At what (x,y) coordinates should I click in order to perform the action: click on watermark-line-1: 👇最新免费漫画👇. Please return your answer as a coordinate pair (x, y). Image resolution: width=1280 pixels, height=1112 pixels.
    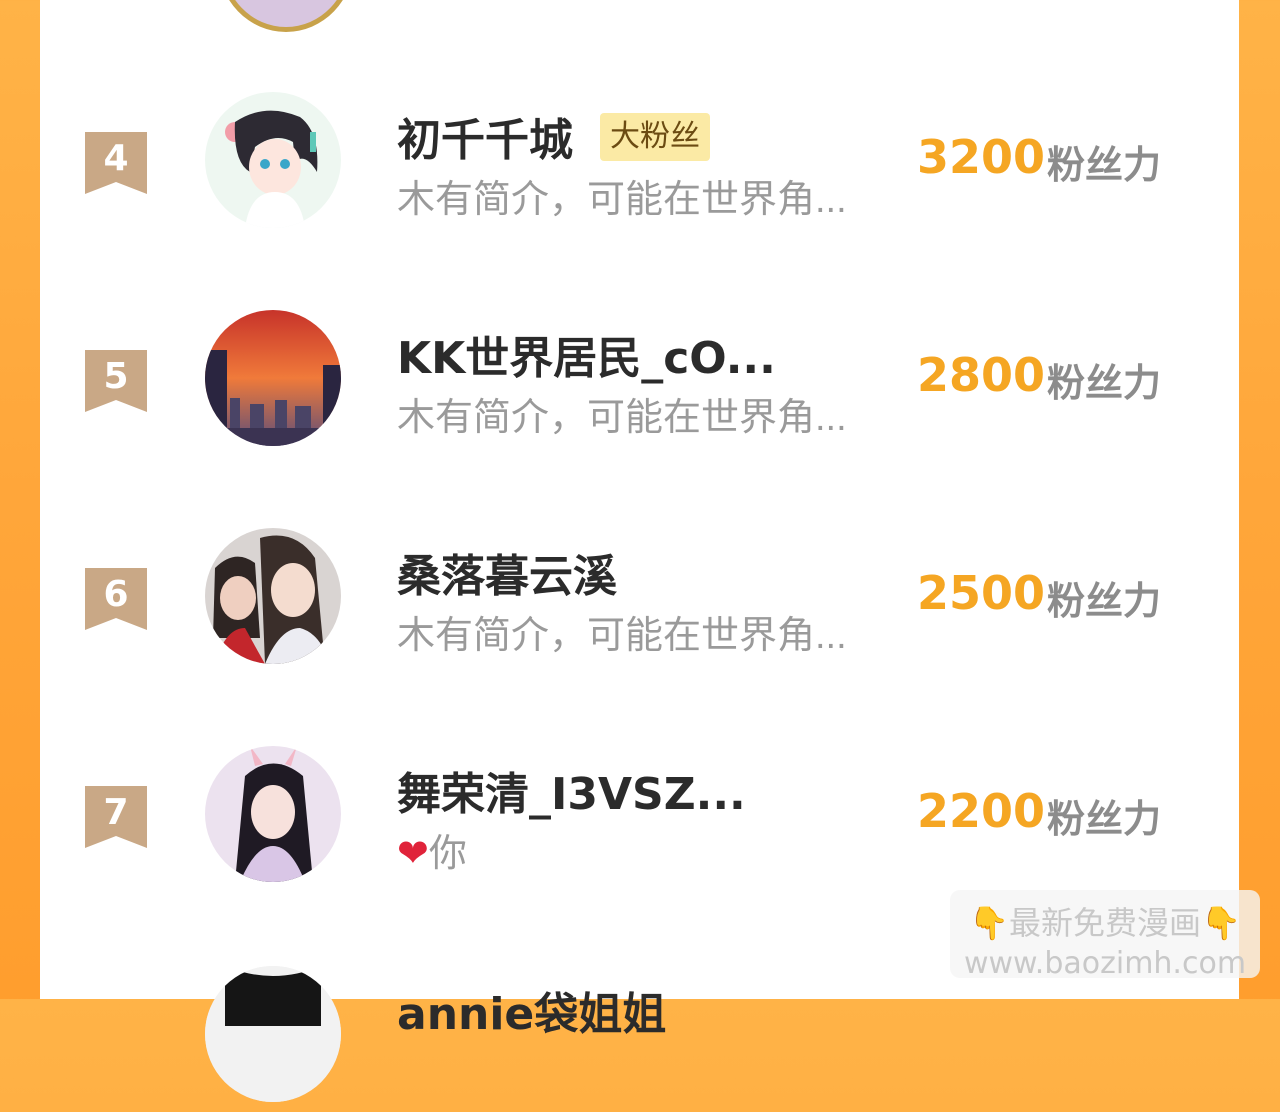
    Looking at the image, I should click on (1105, 923).